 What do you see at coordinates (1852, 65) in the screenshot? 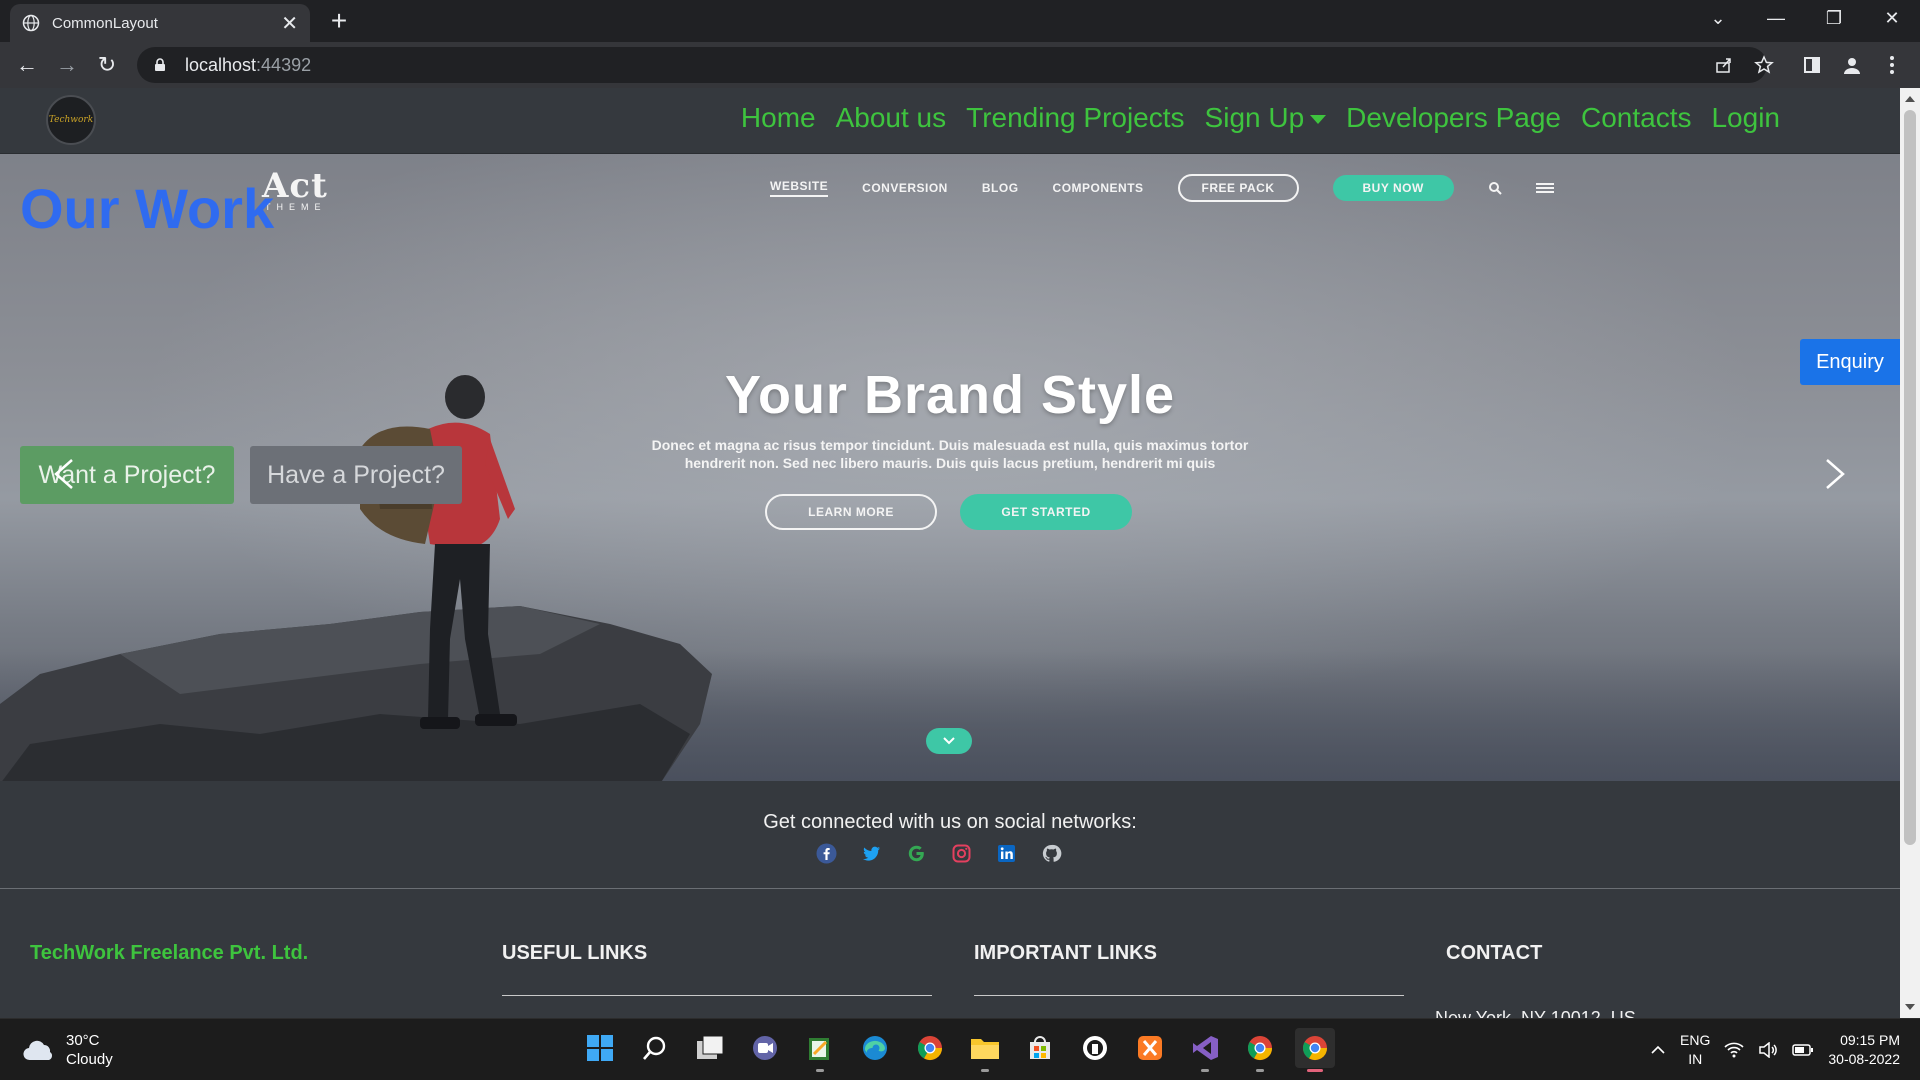
I see `profile-icon` at bounding box center [1852, 65].